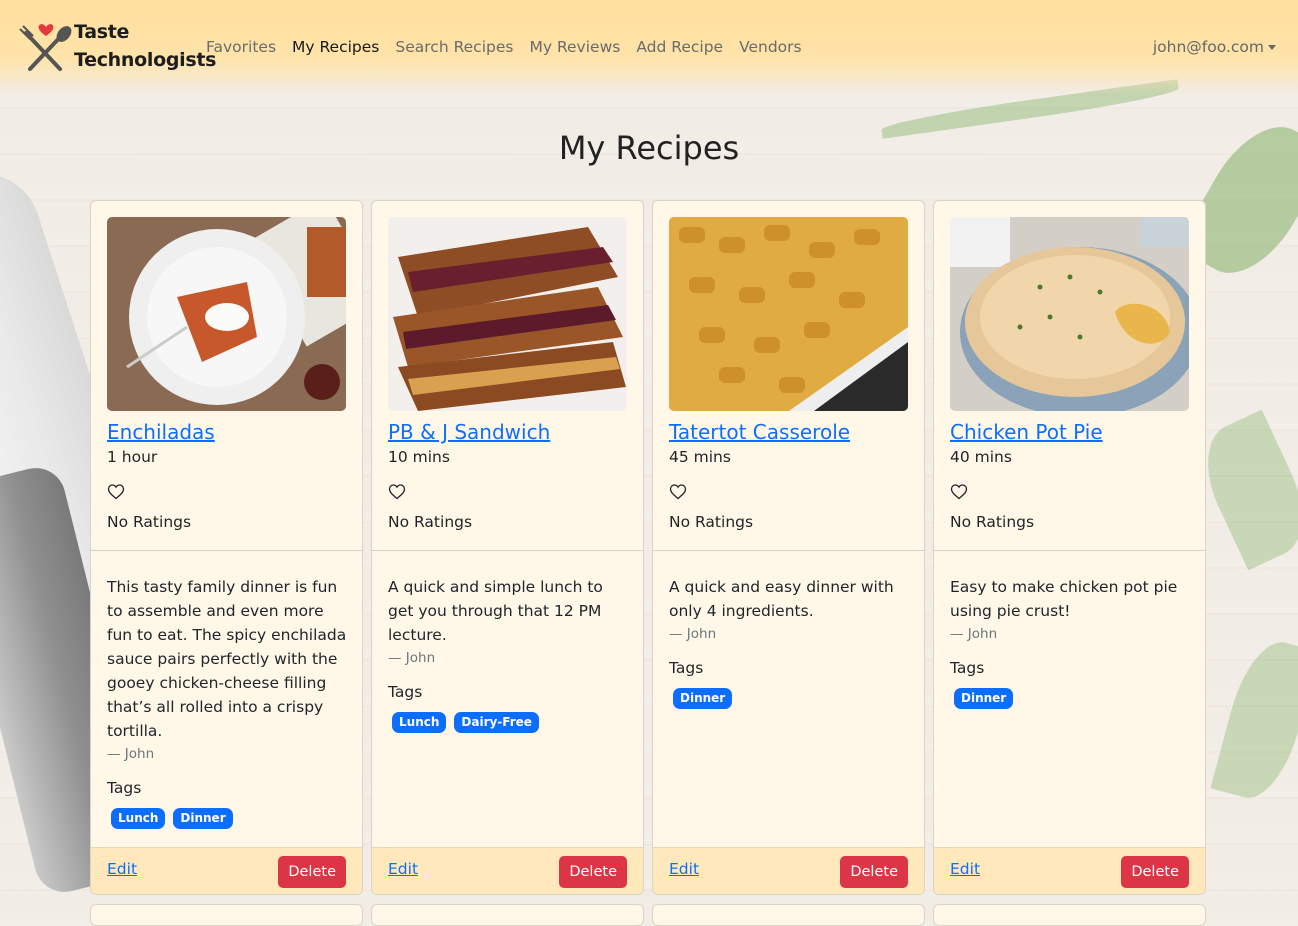 The width and height of the screenshot is (1298, 926). I want to click on tag-badge: Dairy-Free, so click(496, 722).